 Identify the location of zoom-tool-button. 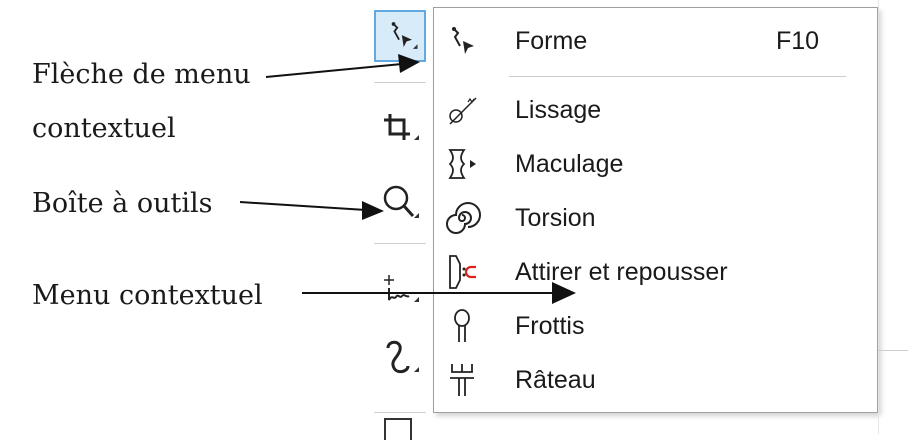
(400, 204).